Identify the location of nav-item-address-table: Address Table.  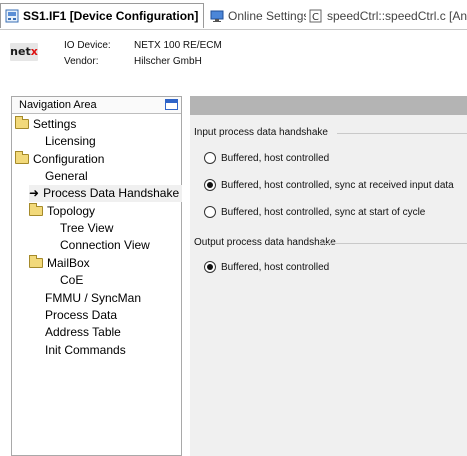
(83, 332).